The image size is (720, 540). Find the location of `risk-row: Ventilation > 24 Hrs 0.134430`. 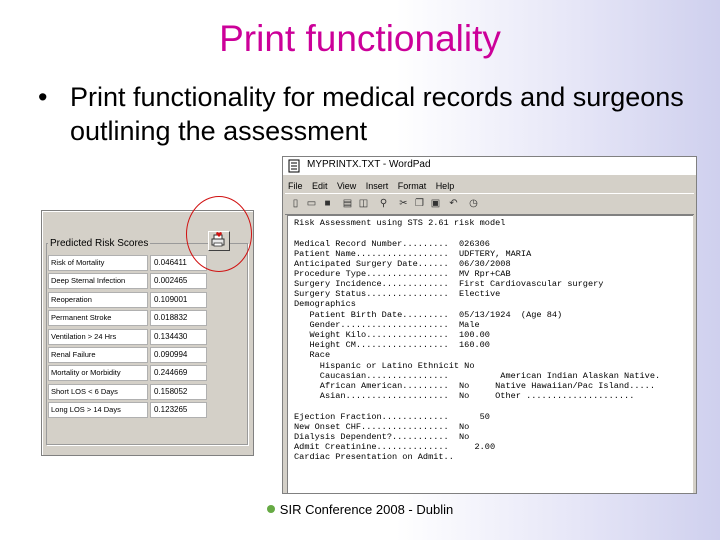

risk-row: Ventilation > 24 Hrs 0.134430 is located at coordinates (146, 336).